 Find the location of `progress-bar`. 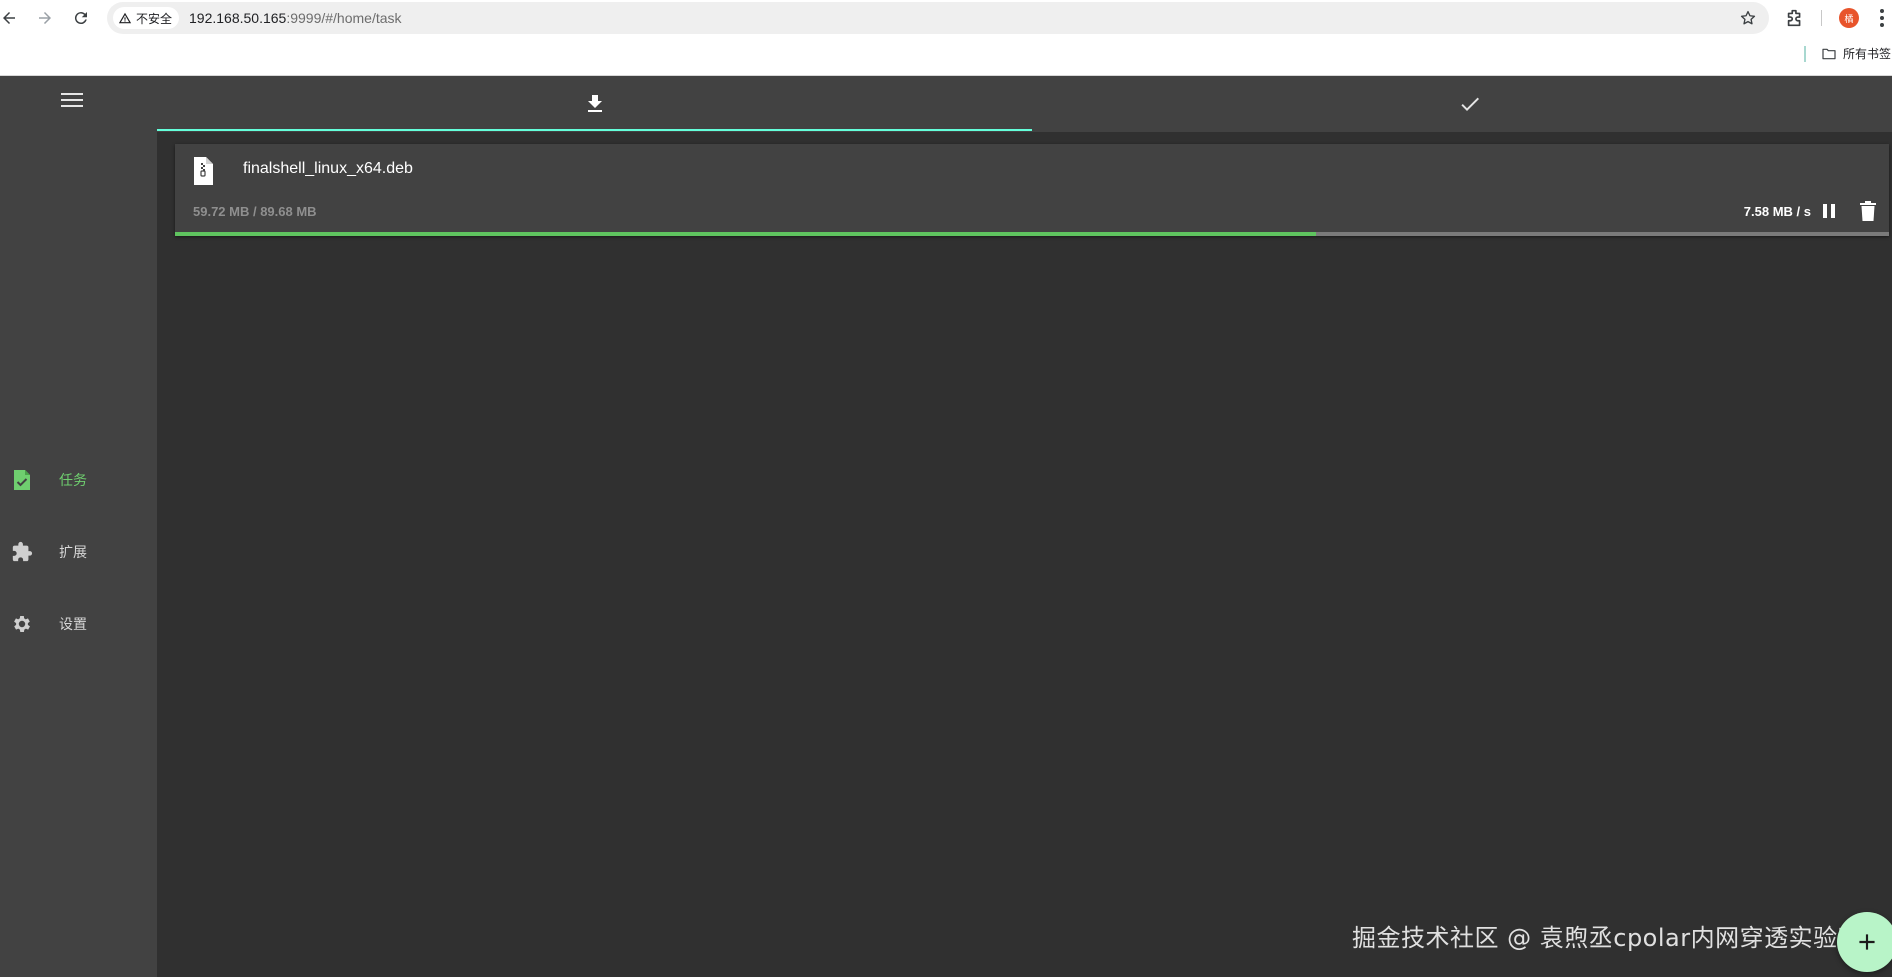

progress-bar is located at coordinates (1032, 234).